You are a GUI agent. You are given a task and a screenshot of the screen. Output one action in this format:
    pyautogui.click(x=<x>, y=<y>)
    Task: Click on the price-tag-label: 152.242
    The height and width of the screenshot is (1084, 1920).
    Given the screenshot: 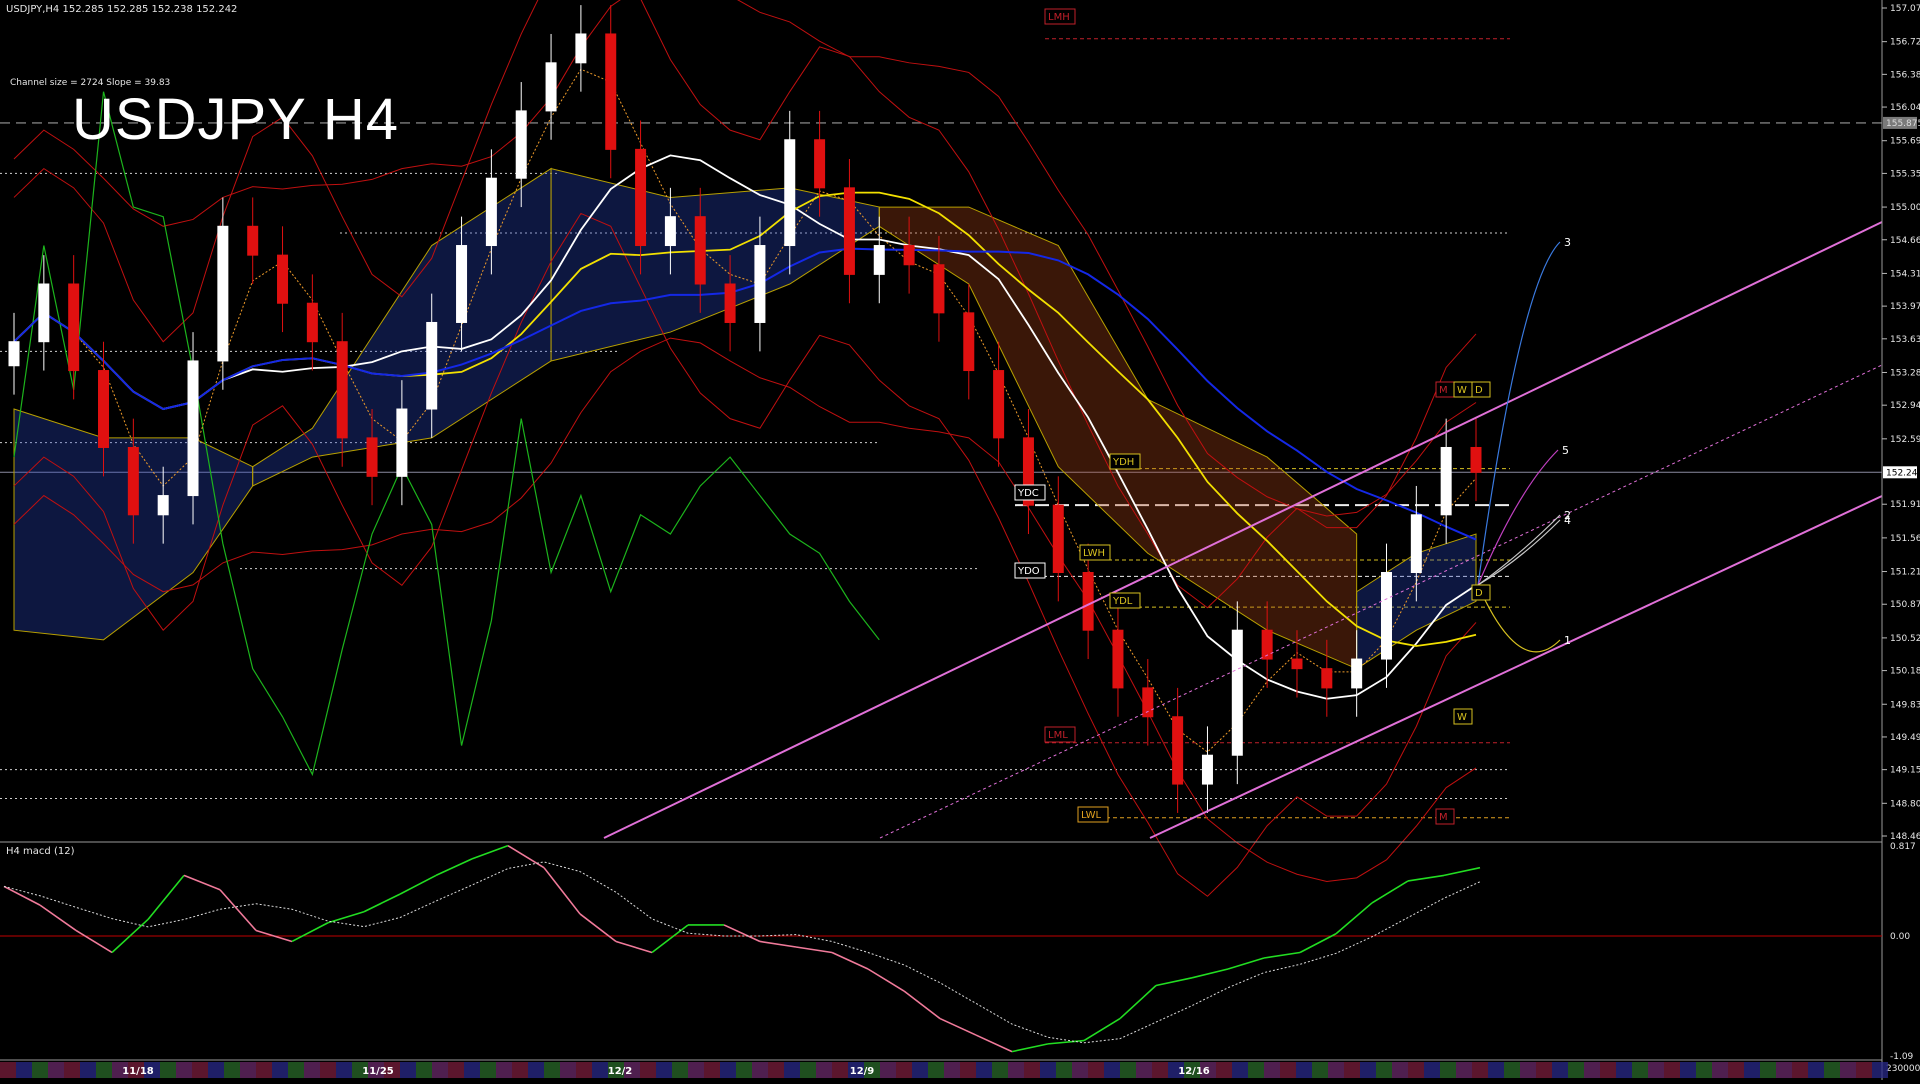 What is the action you would take?
    pyautogui.click(x=1903, y=473)
    